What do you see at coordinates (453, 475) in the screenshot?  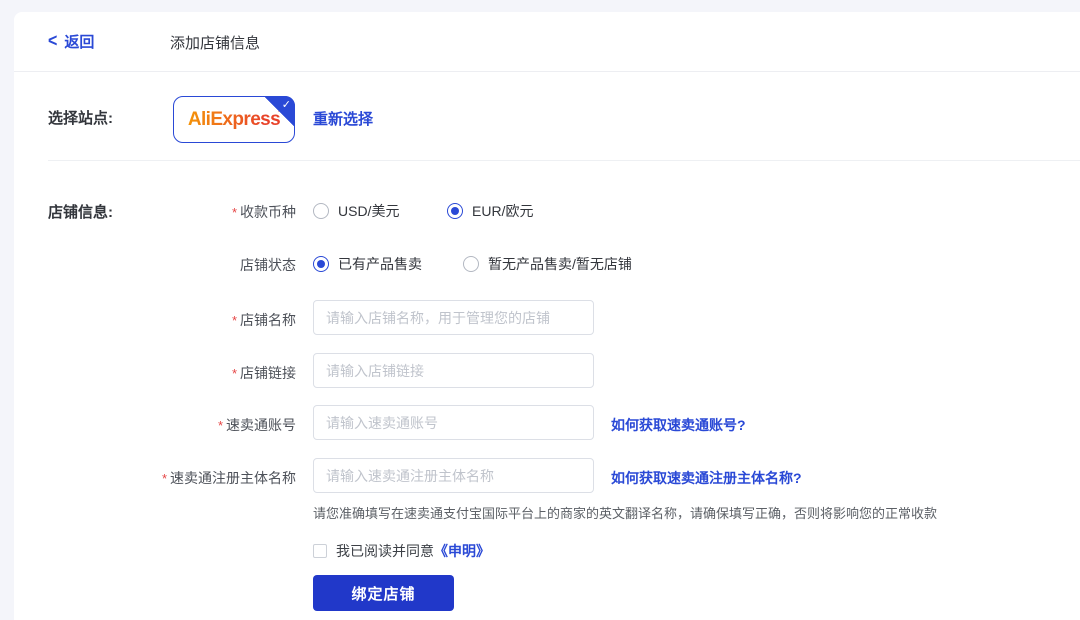 I see `entity-name-input` at bounding box center [453, 475].